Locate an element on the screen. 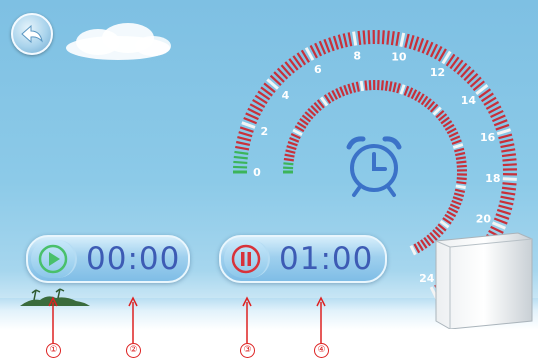 This screenshot has width=538, height=364. run-timer-control: 00:00 is located at coordinates (108, 259).